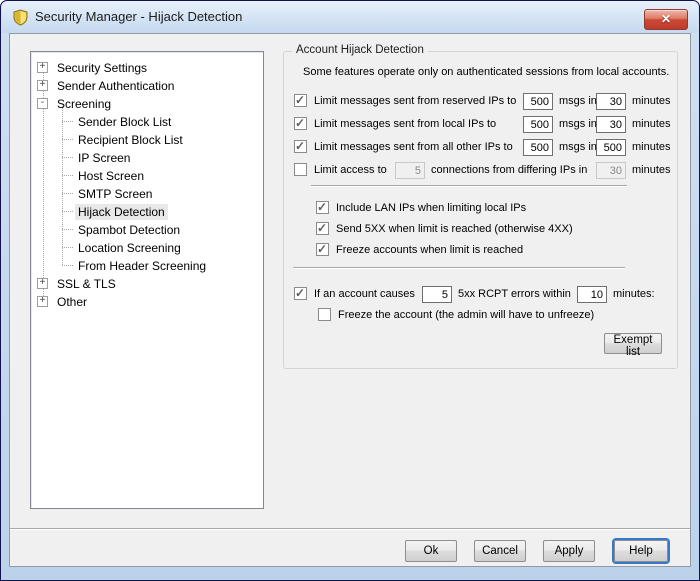 The height and width of the screenshot is (581, 700). I want to click on other-minutes-input, so click(611, 147).